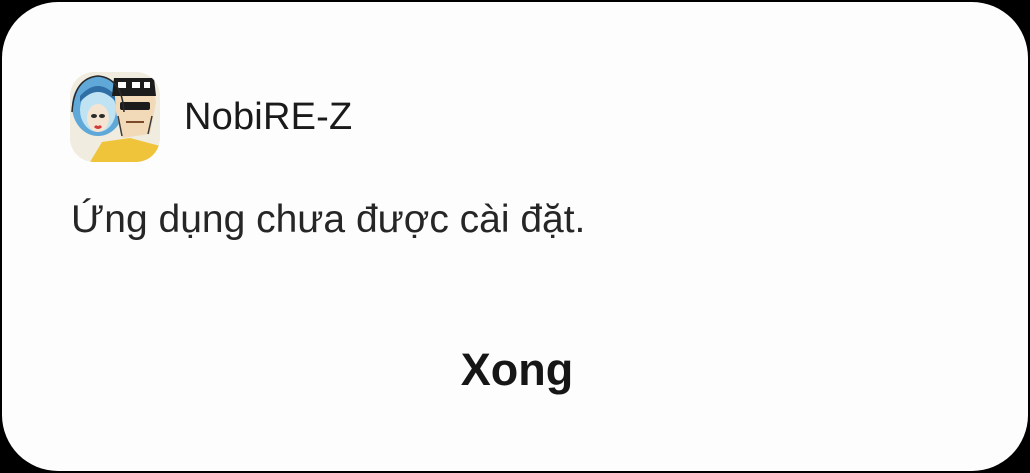  Describe the element at coordinates (268, 116) in the screenshot. I see `app-name: NobiRE-Z` at that location.